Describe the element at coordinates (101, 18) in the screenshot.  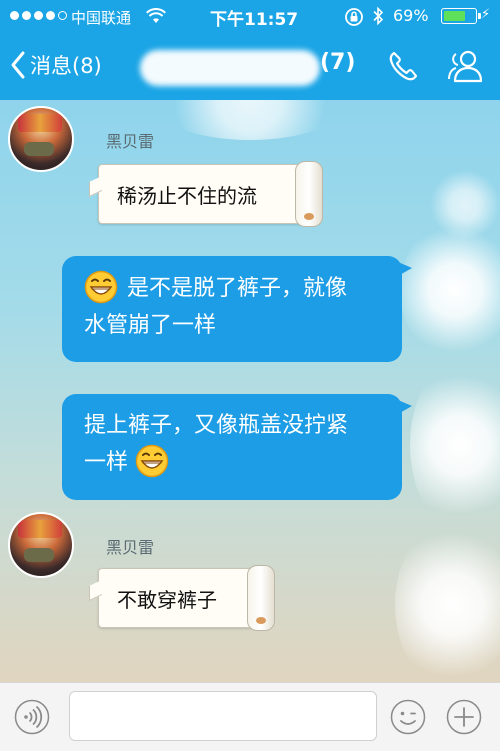
I see `carrier-label: 中国联通` at that location.